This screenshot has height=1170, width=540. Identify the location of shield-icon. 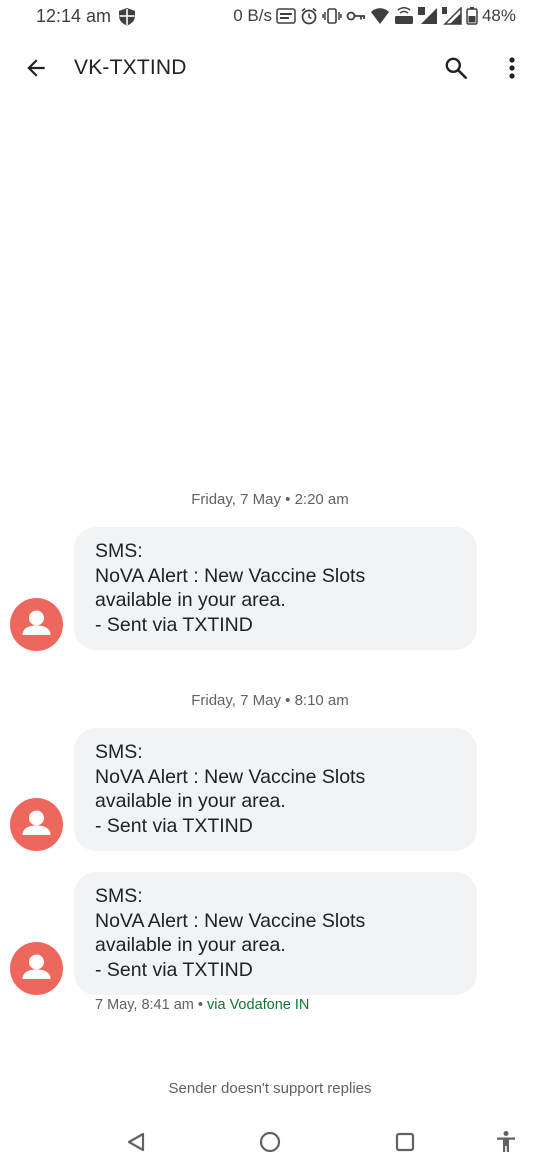
(127, 17).